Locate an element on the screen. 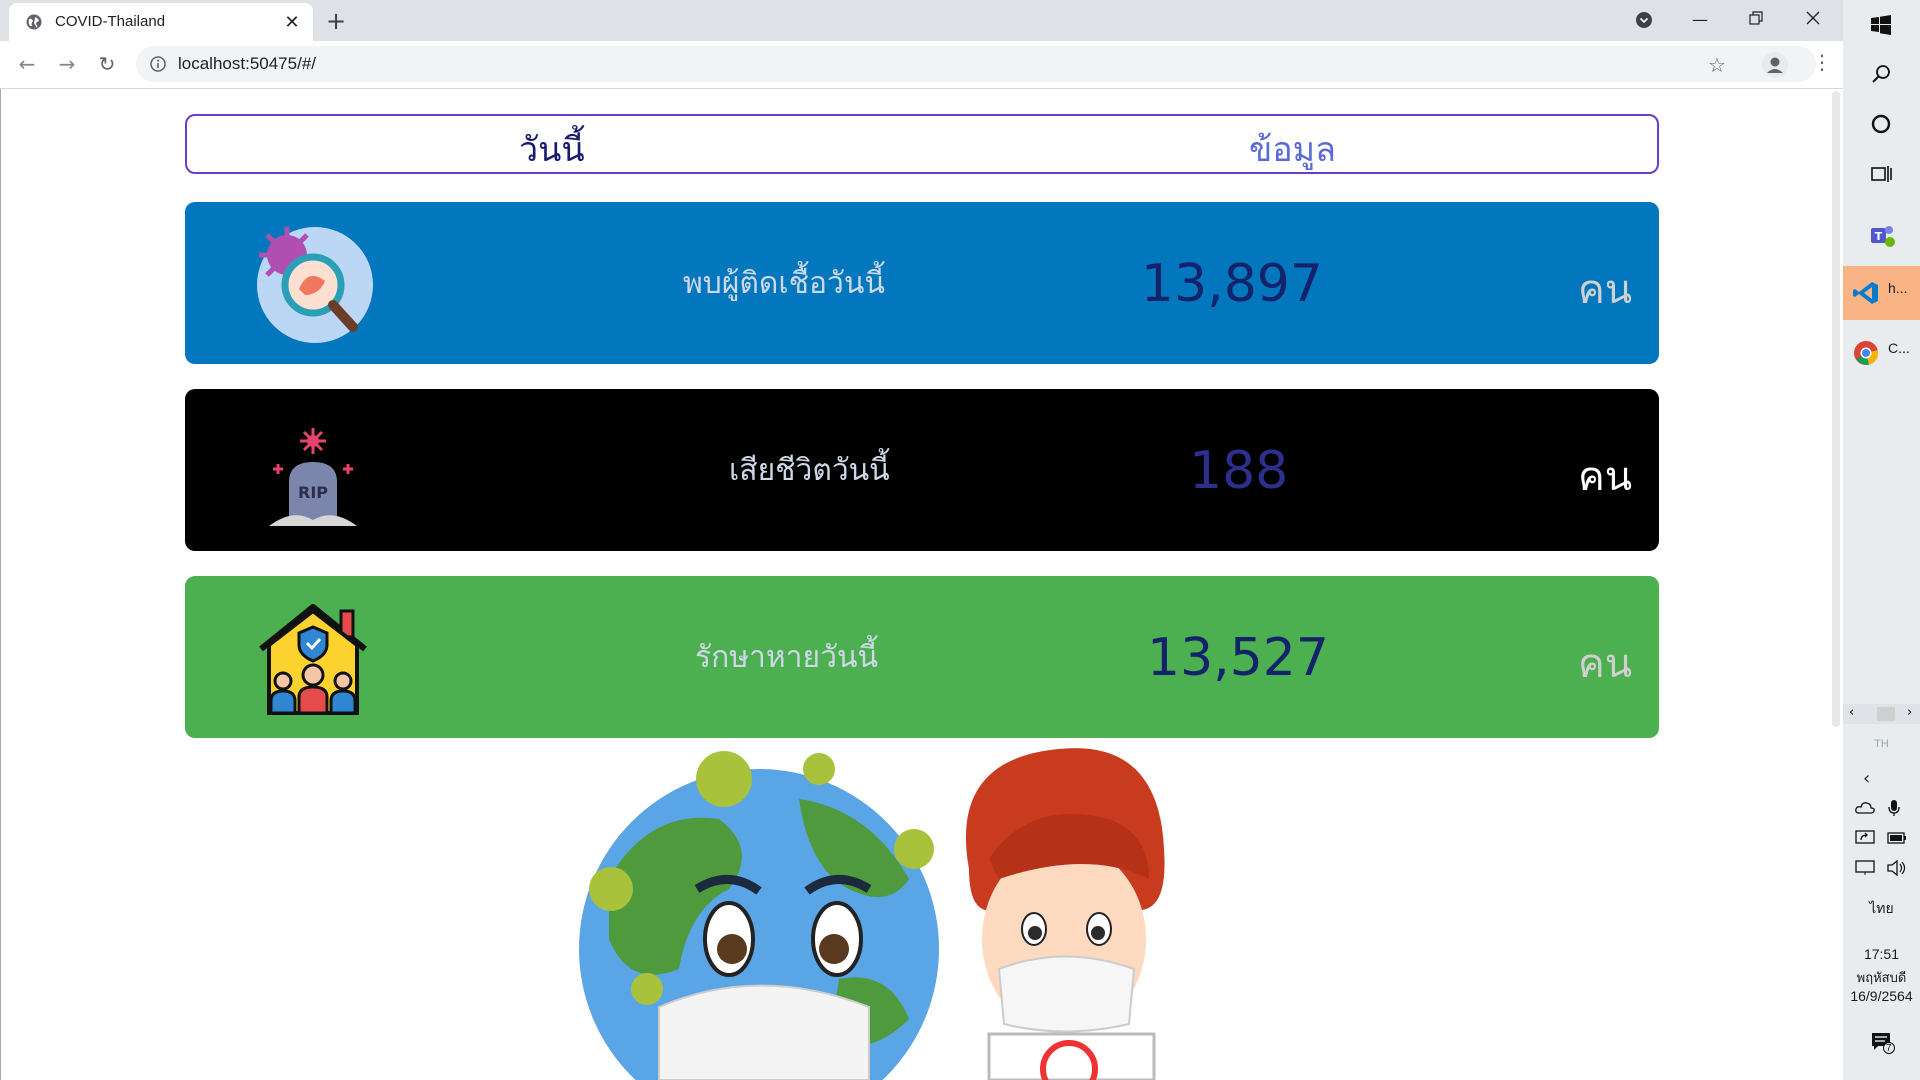 This screenshot has height=1080, width=1920. deaths-value: 188 is located at coordinates (1239, 471).